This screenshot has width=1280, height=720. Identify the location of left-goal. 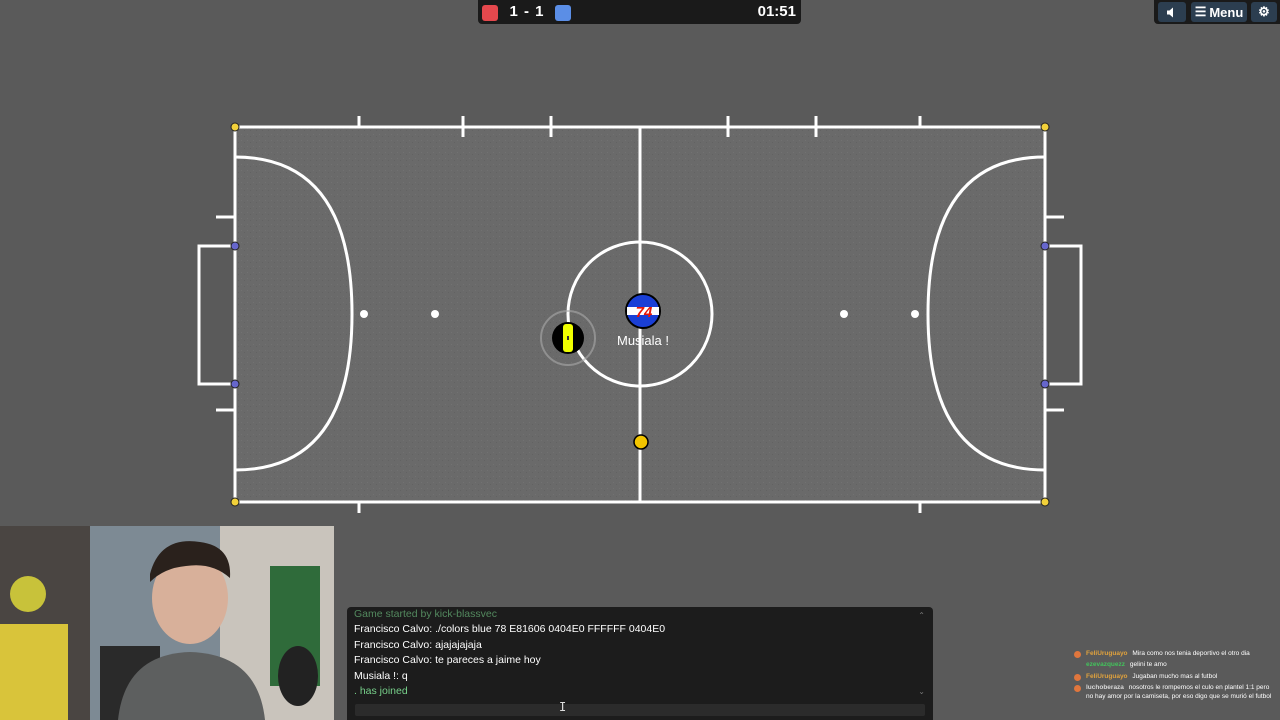
(216, 315).